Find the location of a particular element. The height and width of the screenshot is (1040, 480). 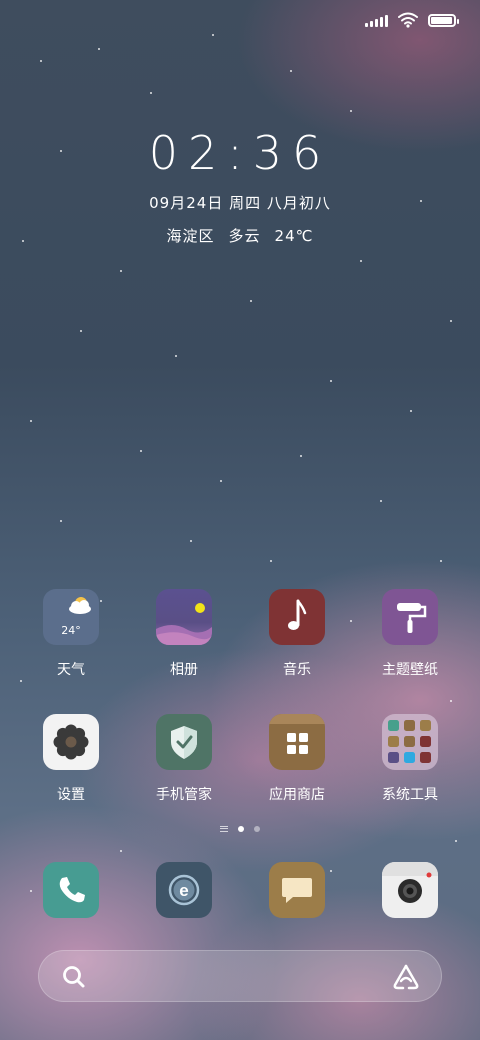

app-label: 音乐 is located at coordinates (297, 670).